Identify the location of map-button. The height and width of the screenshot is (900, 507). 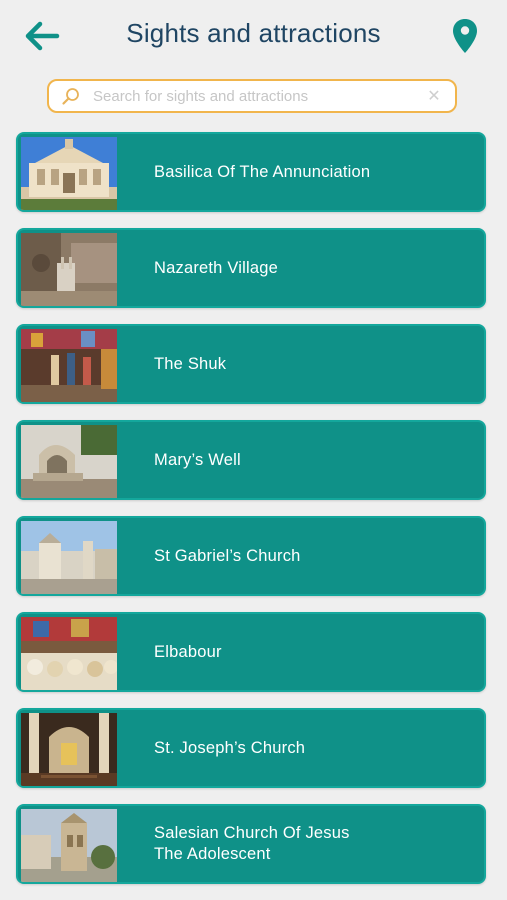
(465, 36).